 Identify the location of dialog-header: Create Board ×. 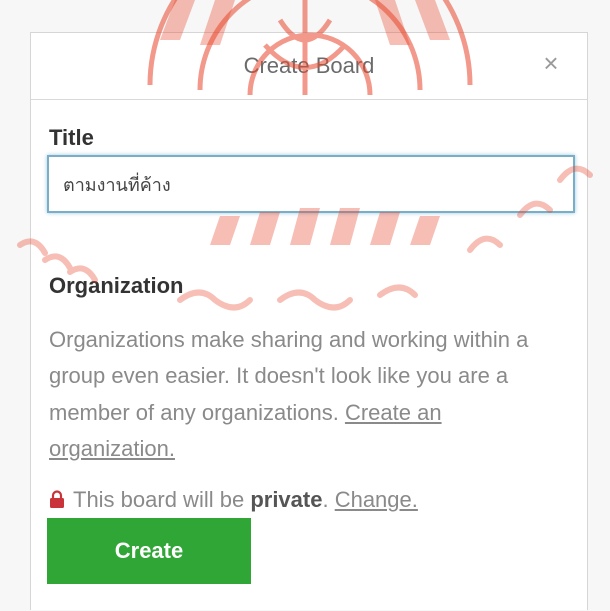
(309, 66).